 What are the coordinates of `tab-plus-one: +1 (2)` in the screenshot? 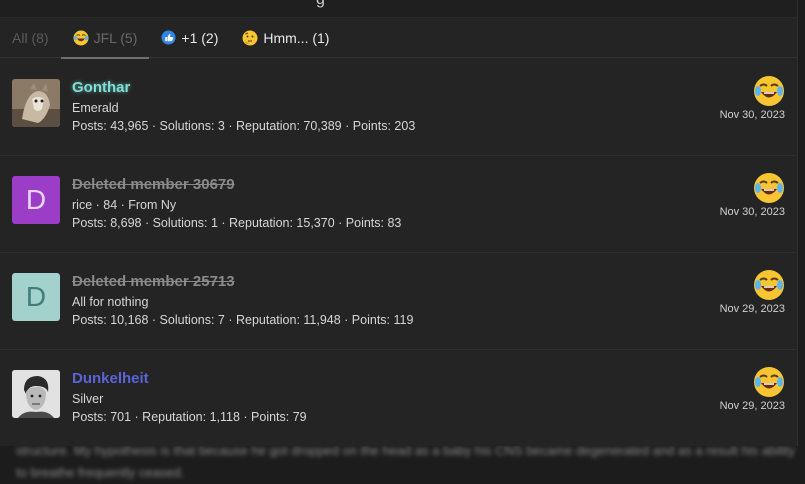 It's located at (189, 38).